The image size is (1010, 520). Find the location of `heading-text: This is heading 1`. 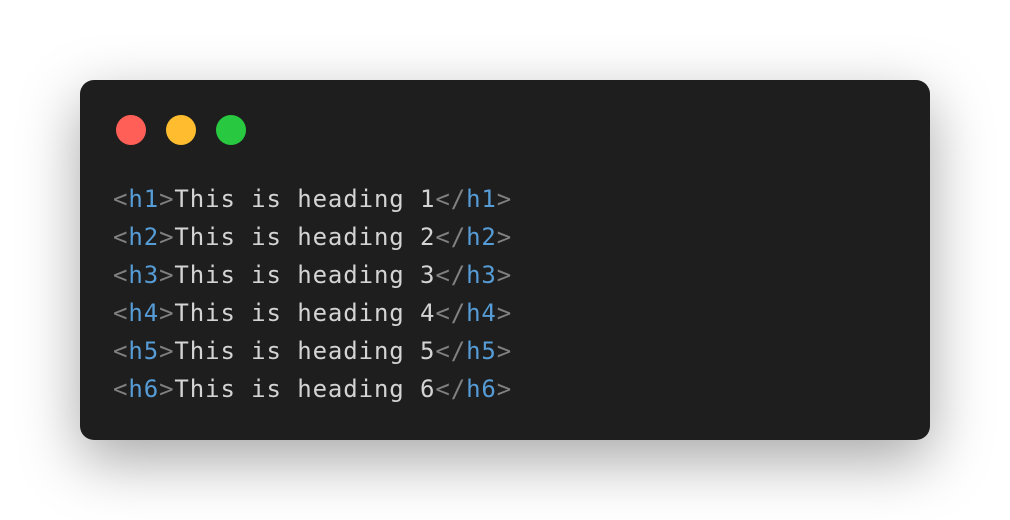

heading-text: This is heading 1 is located at coordinates (305, 199).